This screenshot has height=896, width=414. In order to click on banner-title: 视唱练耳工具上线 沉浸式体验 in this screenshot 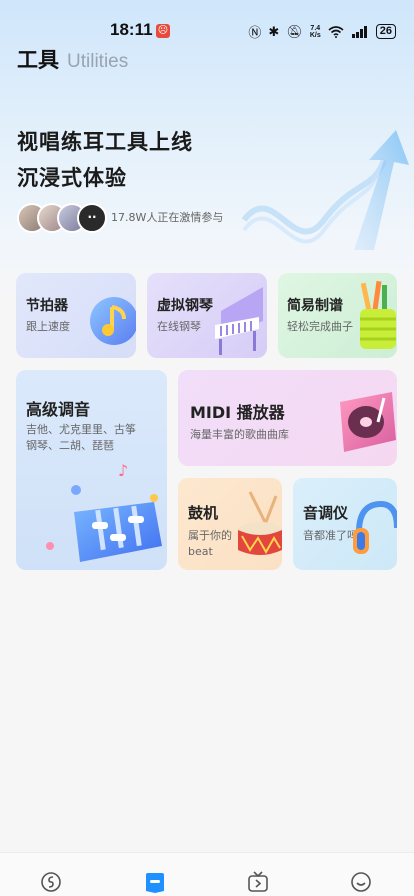, I will do `click(105, 160)`.